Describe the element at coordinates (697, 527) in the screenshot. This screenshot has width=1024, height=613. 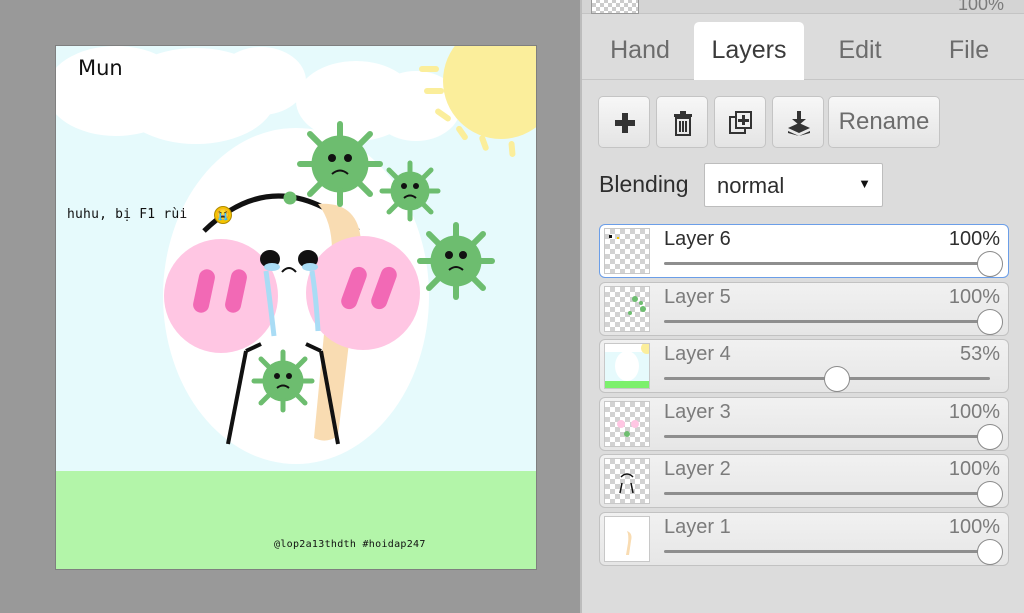
I see `layer-name: Layer 1` at that location.